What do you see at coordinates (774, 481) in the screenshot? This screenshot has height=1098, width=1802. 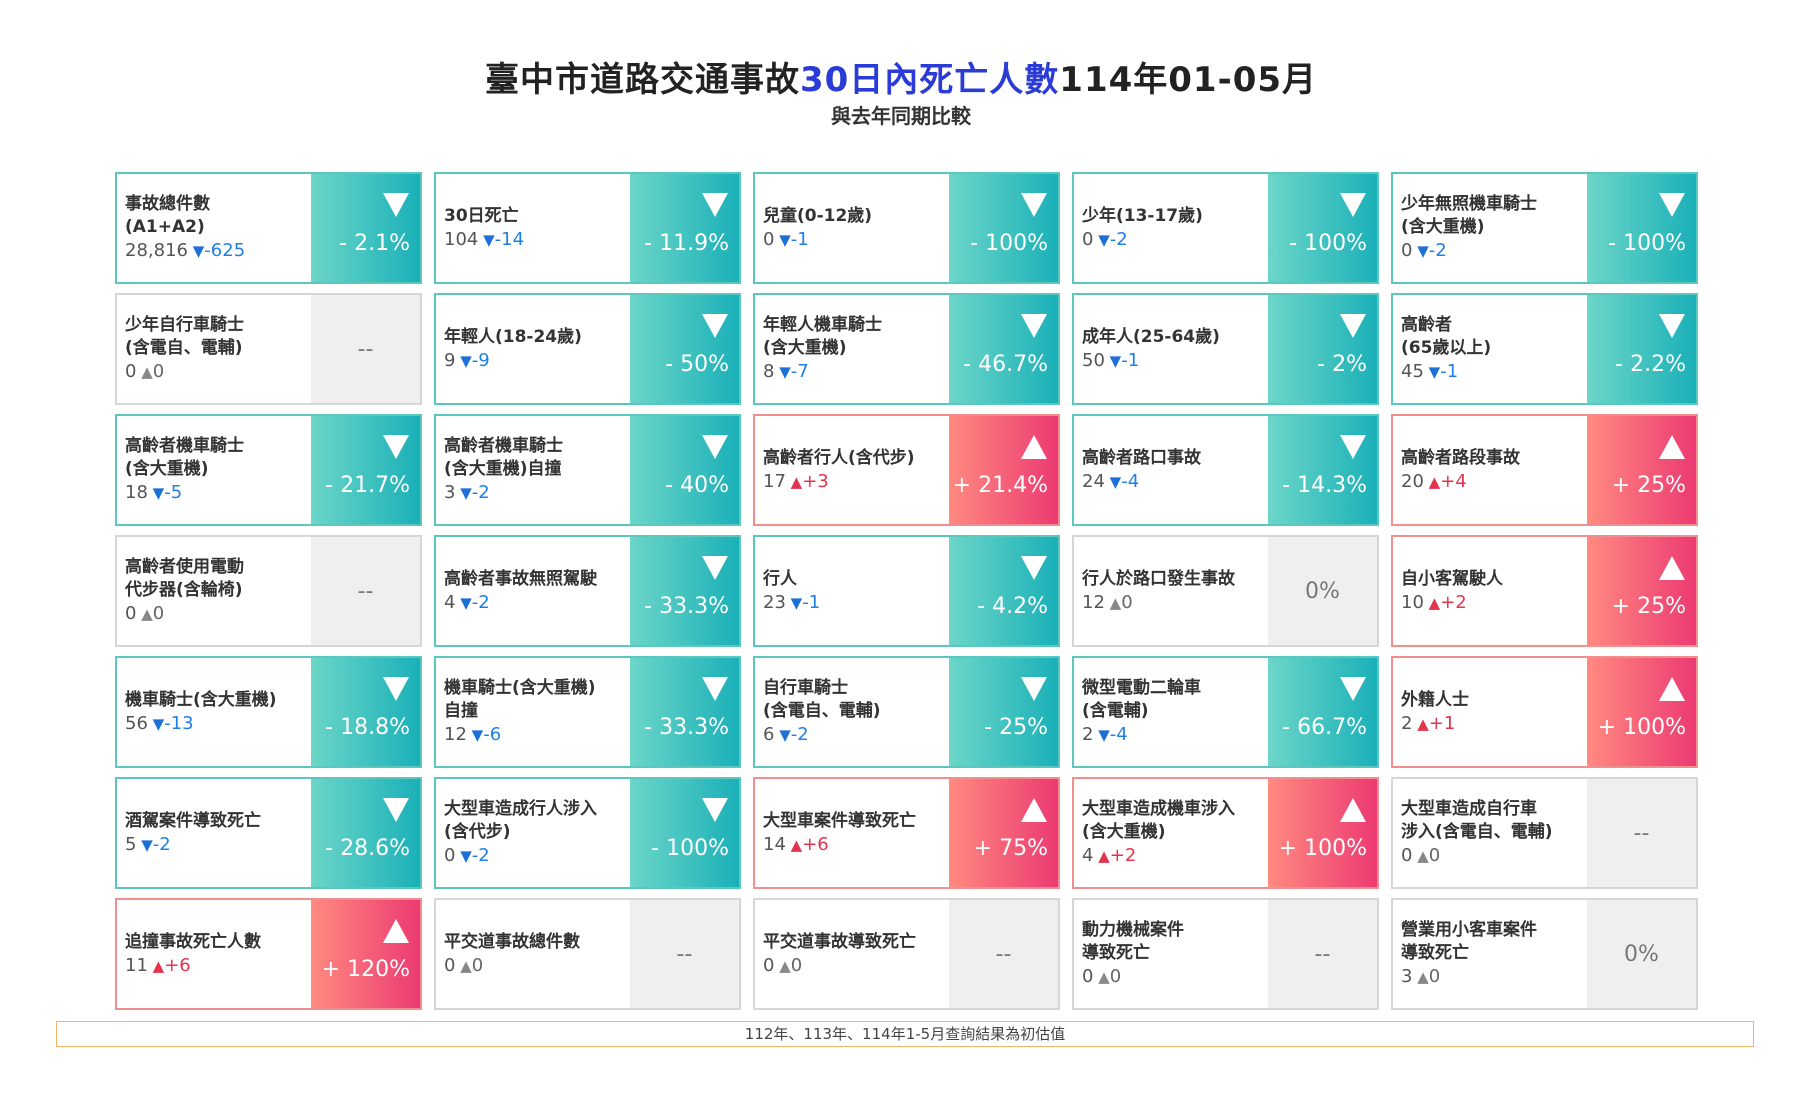 I see `stat-card-count: 17` at bounding box center [774, 481].